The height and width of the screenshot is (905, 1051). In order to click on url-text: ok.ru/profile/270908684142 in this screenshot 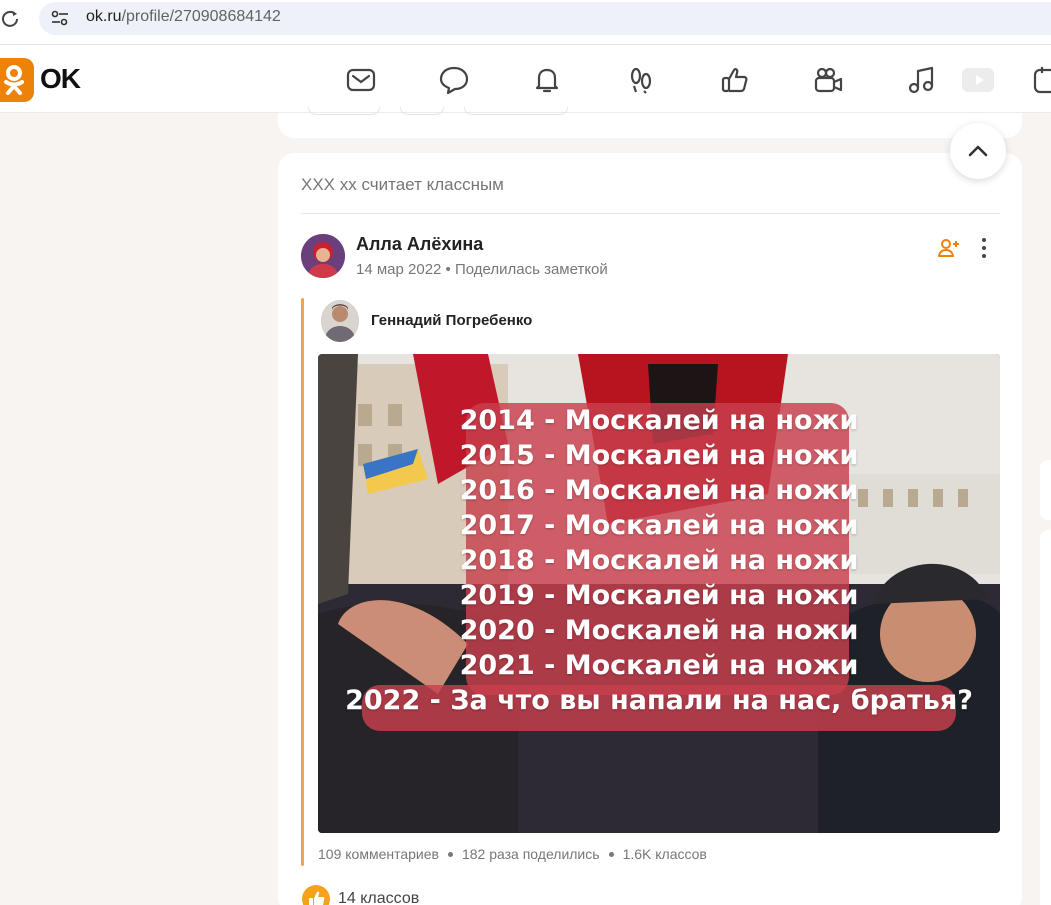, I will do `click(183, 17)`.